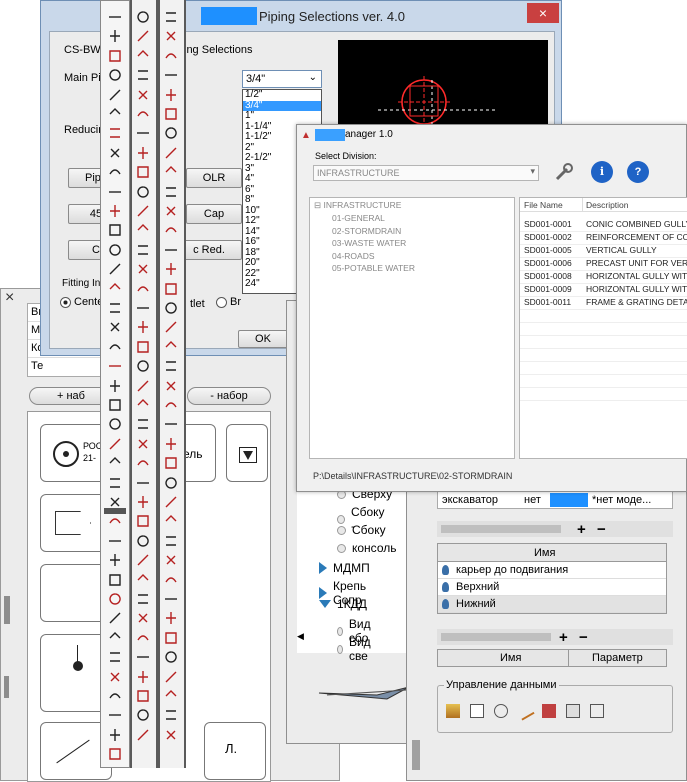 This screenshot has width=687, height=782. I want to click on list-icon, so click(597, 711).